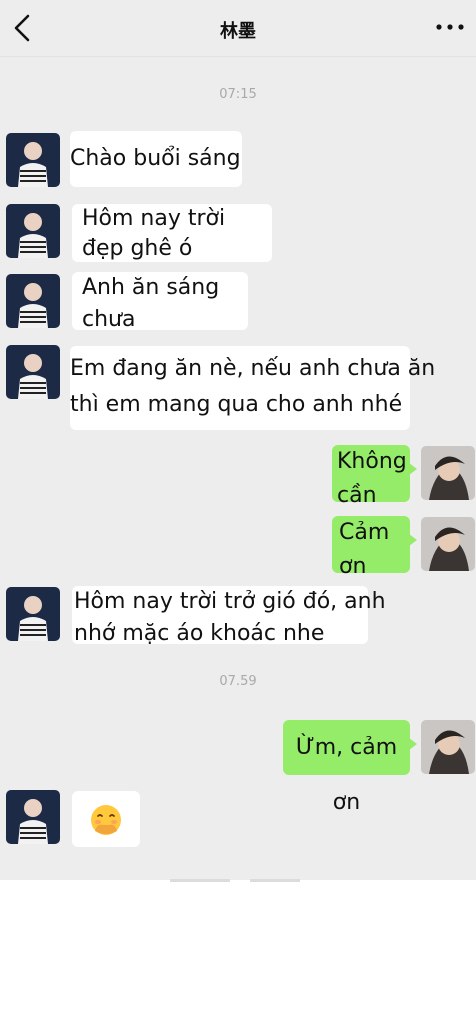  I want to click on message-text: Ừm, cảm ơn, so click(346, 775).